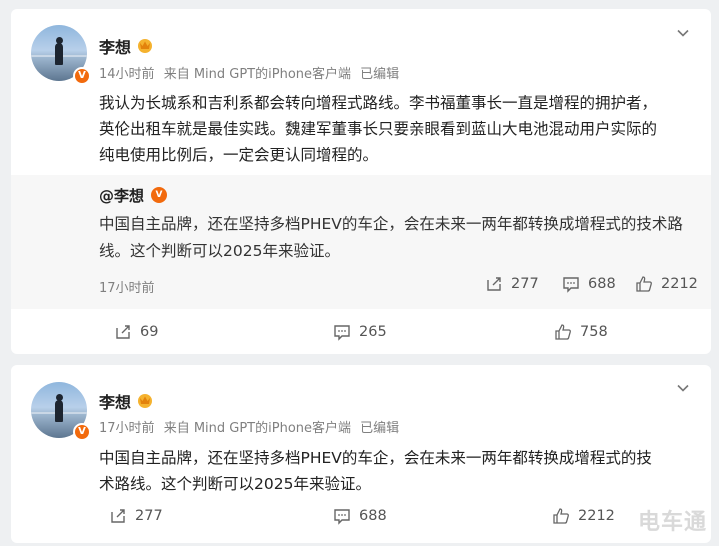  I want to click on post-meta: 14小时前 来自 Mind GPT的iPhone客户端 已编辑, so click(251, 72).